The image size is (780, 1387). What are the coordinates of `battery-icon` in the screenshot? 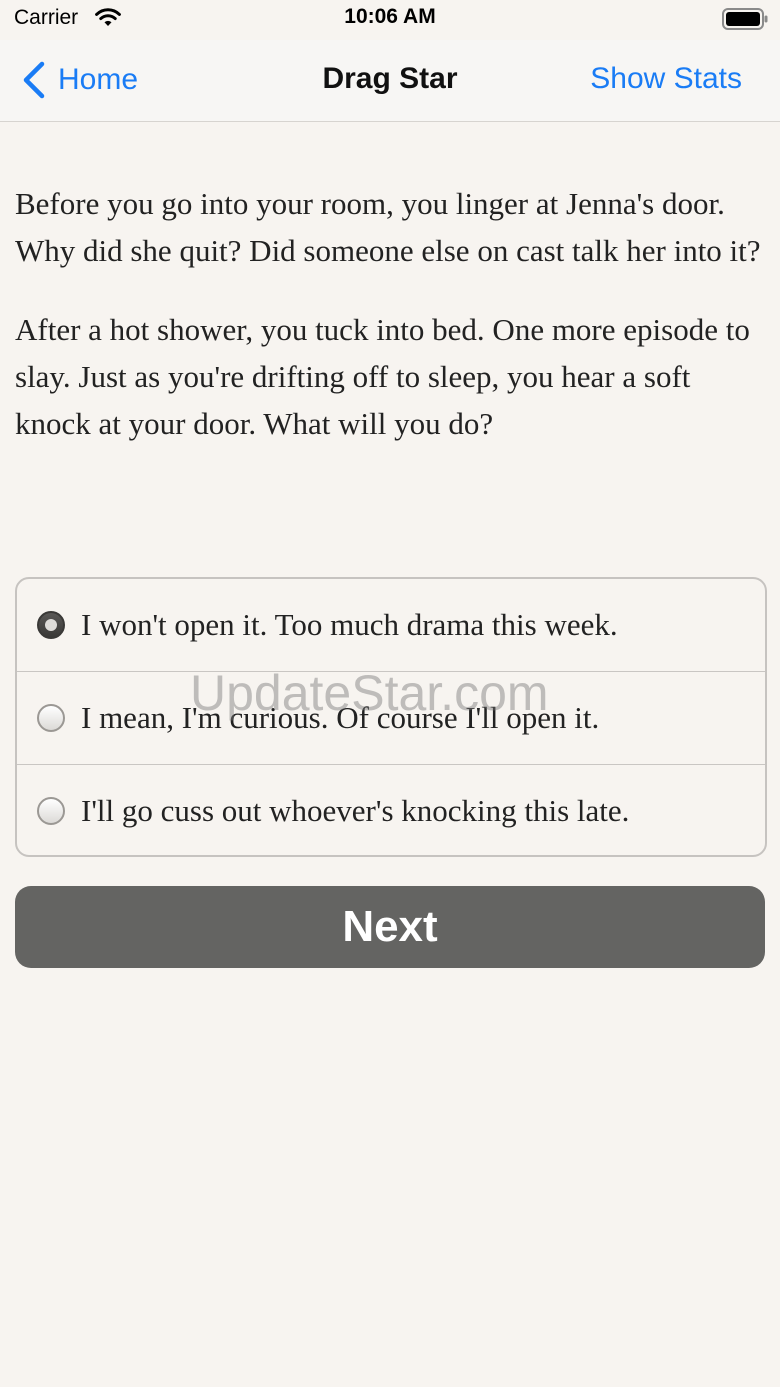 It's located at (745, 19).